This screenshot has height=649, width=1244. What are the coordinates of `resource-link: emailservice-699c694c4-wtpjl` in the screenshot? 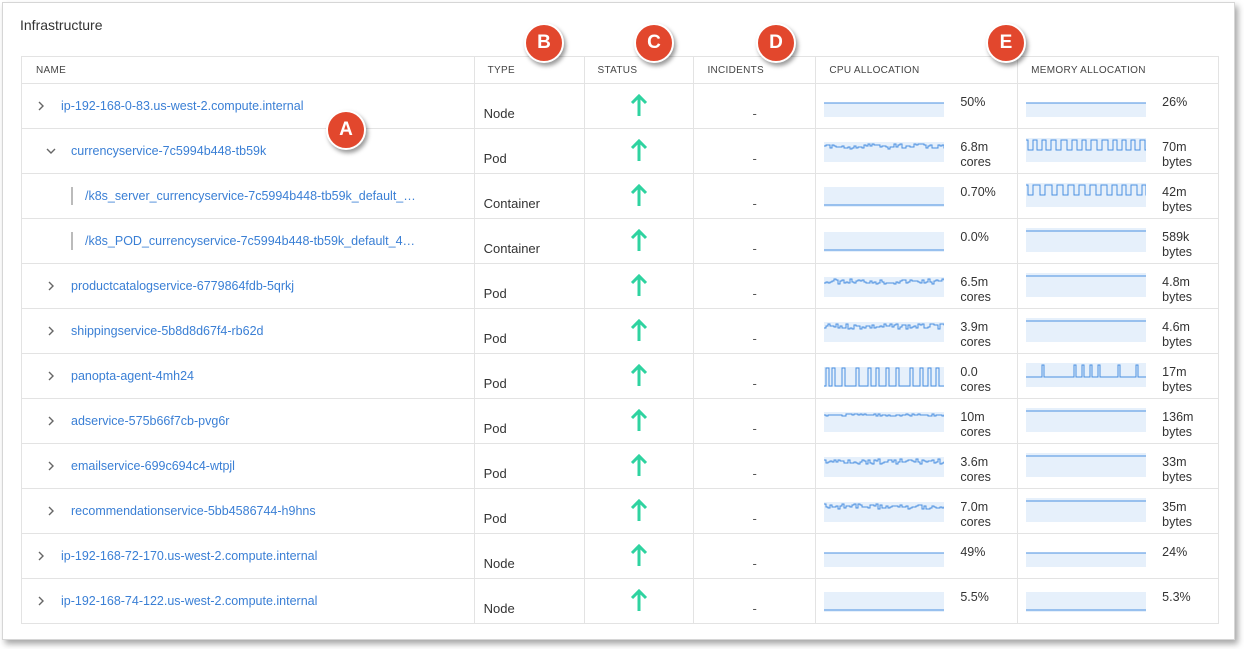 It's located at (153, 466).